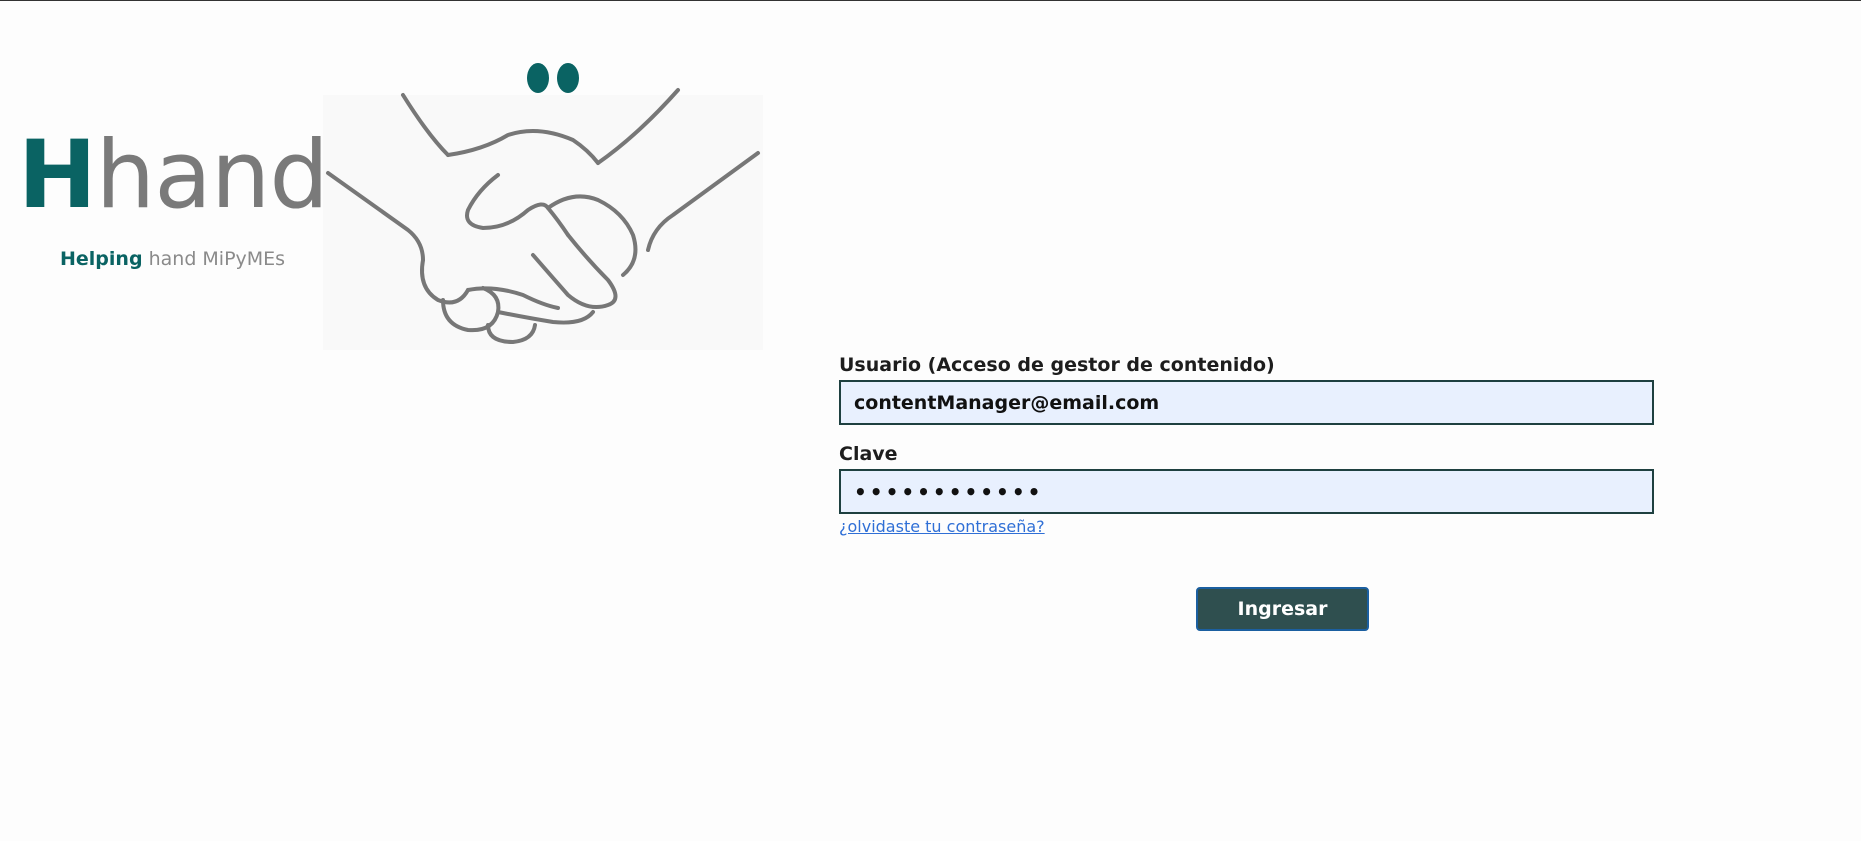 This screenshot has height=841, width=1861. What do you see at coordinates (543, 203) in the screenshot?
I see `handshake-icon` at bounding box center [543, 203].